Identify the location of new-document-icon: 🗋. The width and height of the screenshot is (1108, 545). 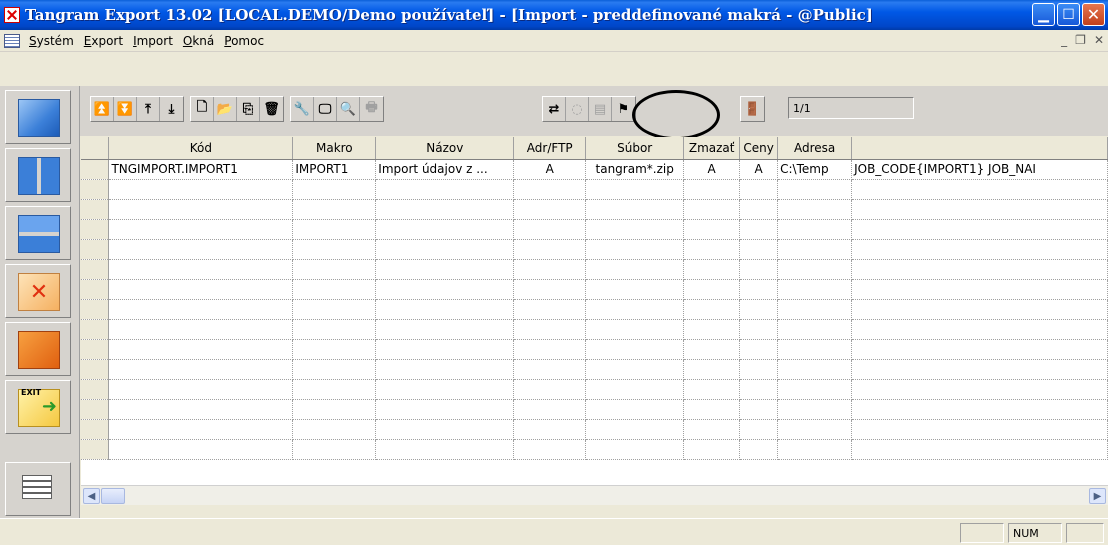
(202, 109).